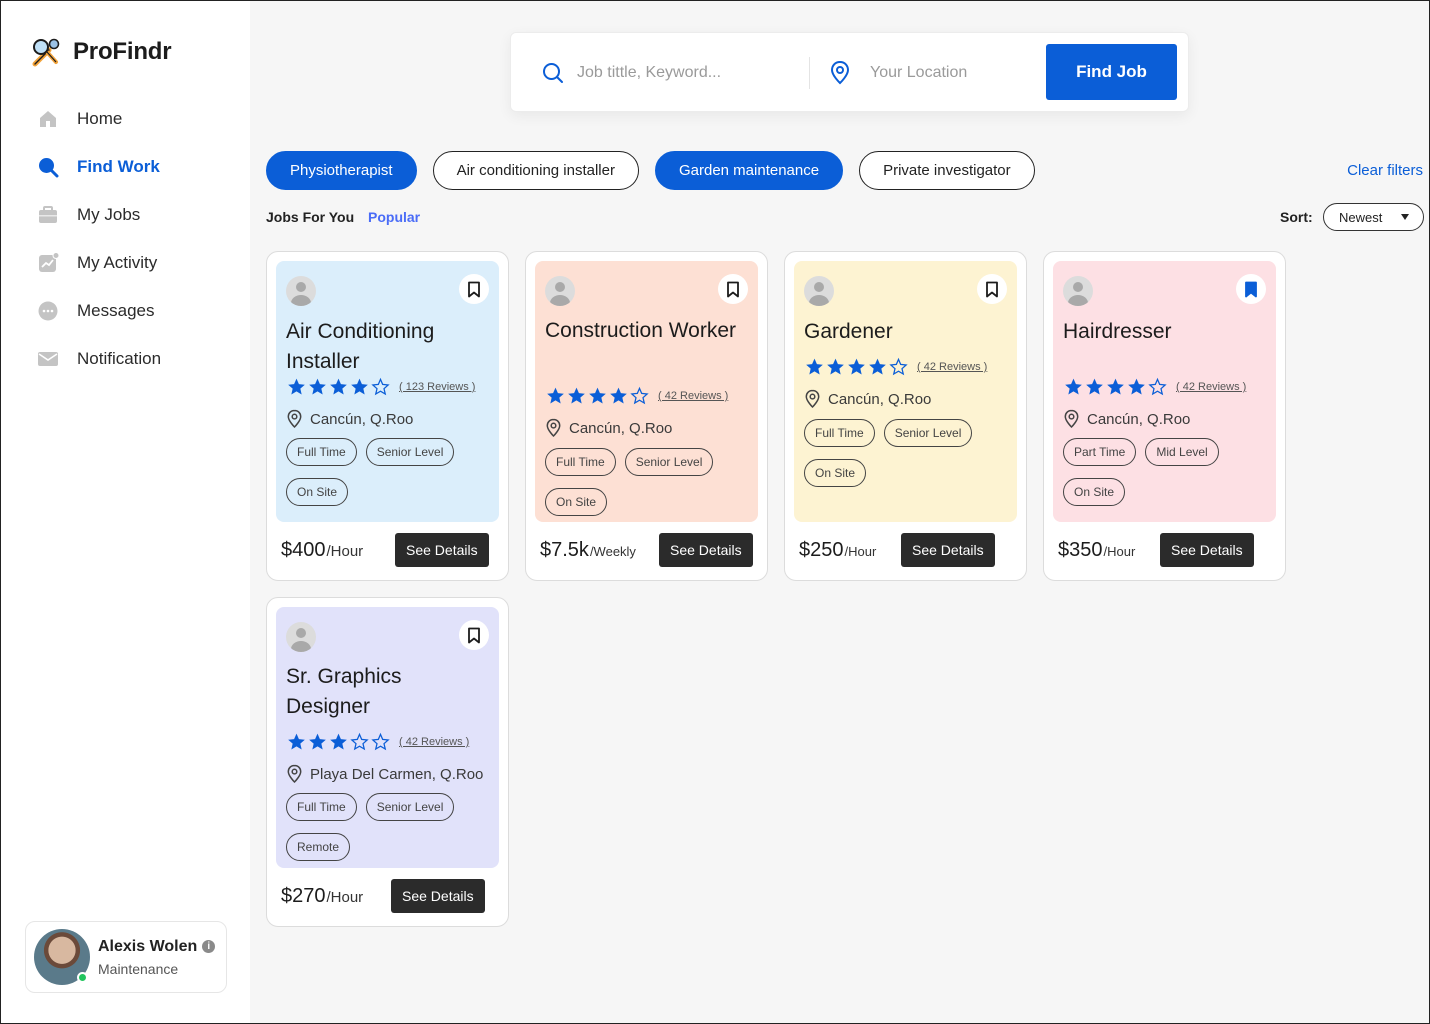 The width and height of the screenshot is (1430, 1024). I want to click on nav-label: Messages, so click(116, 310).